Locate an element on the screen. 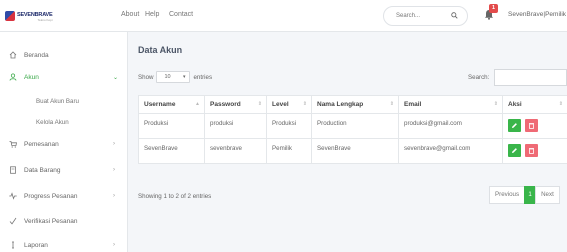 This screenshot has width=567, height=252. cart-icon is located at coordinates (13, 144).